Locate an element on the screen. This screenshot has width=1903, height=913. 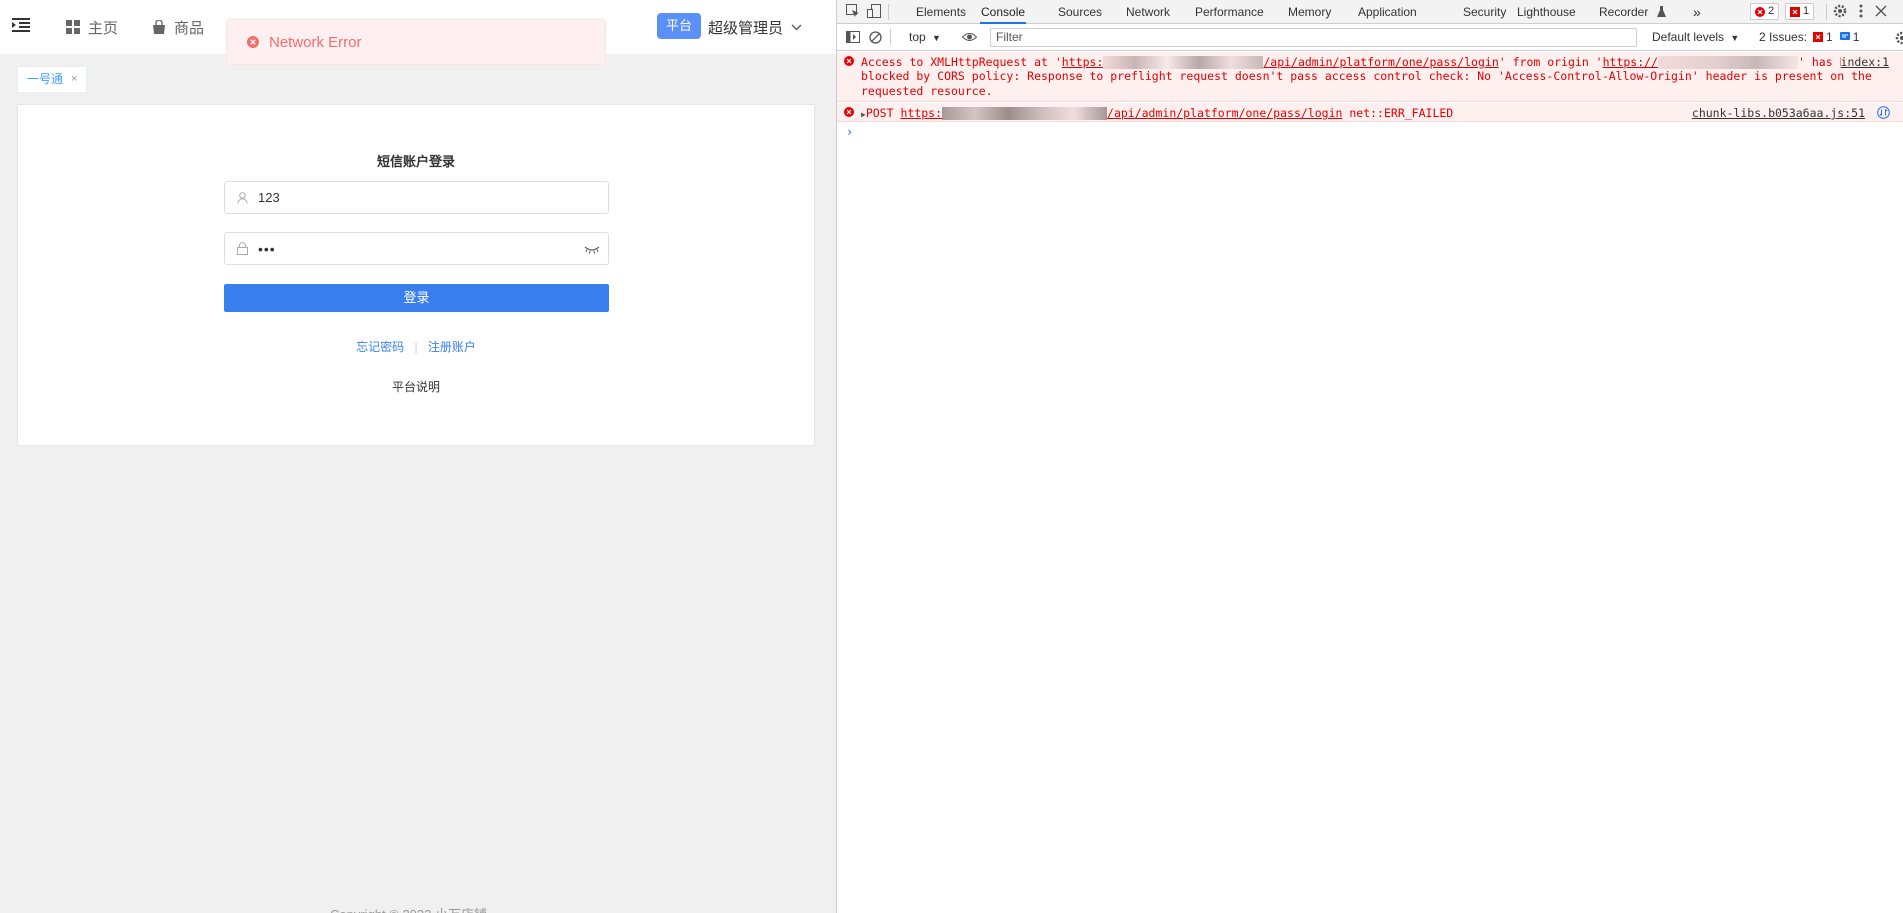
nav-home: 主页 is located at coordinates (92, 27).